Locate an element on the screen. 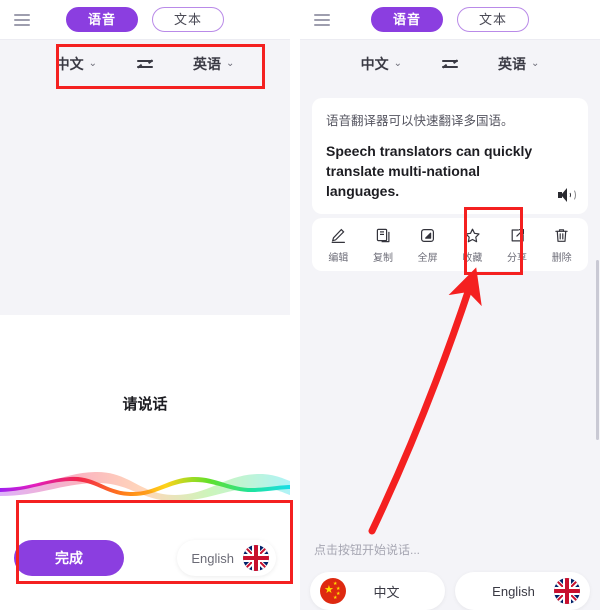 This screenshot has height=610, width=600. action-edit-label: 编辑 is located at coordinates (338, 258).